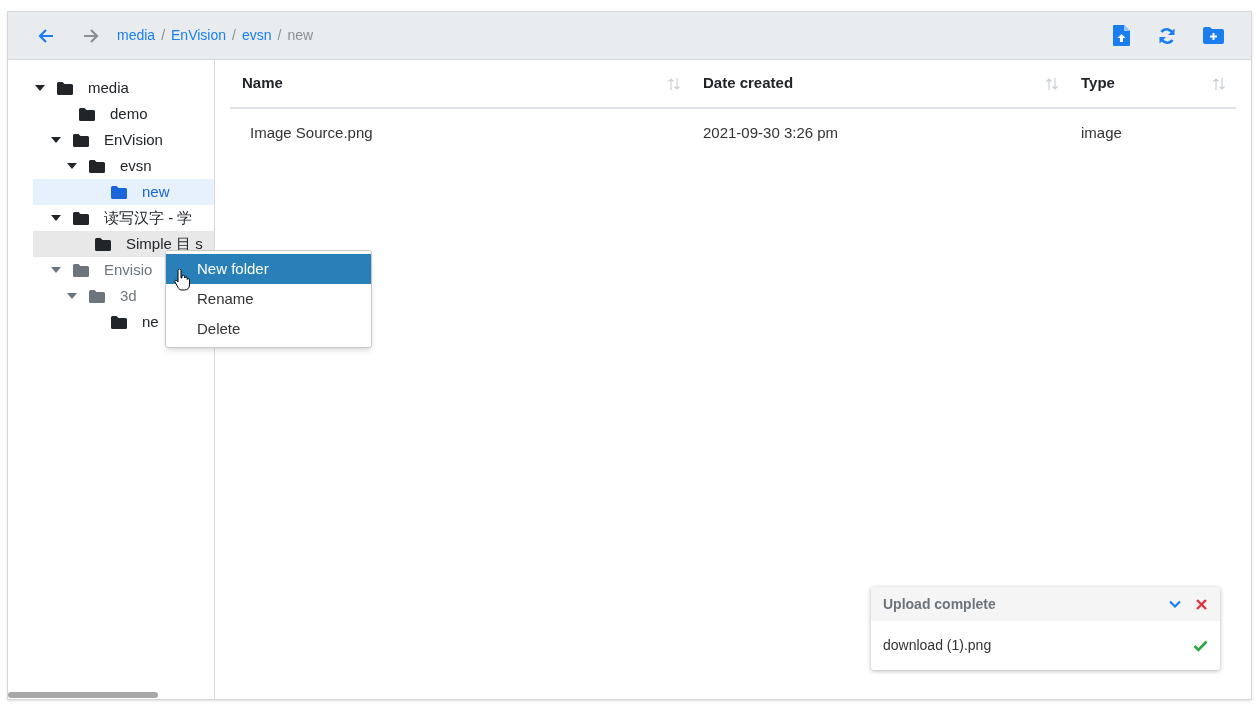  What do you see at coordinates (83, 695) in the screenshot?
I see `scrollbar-thumb` at bounding box center [83, 695].